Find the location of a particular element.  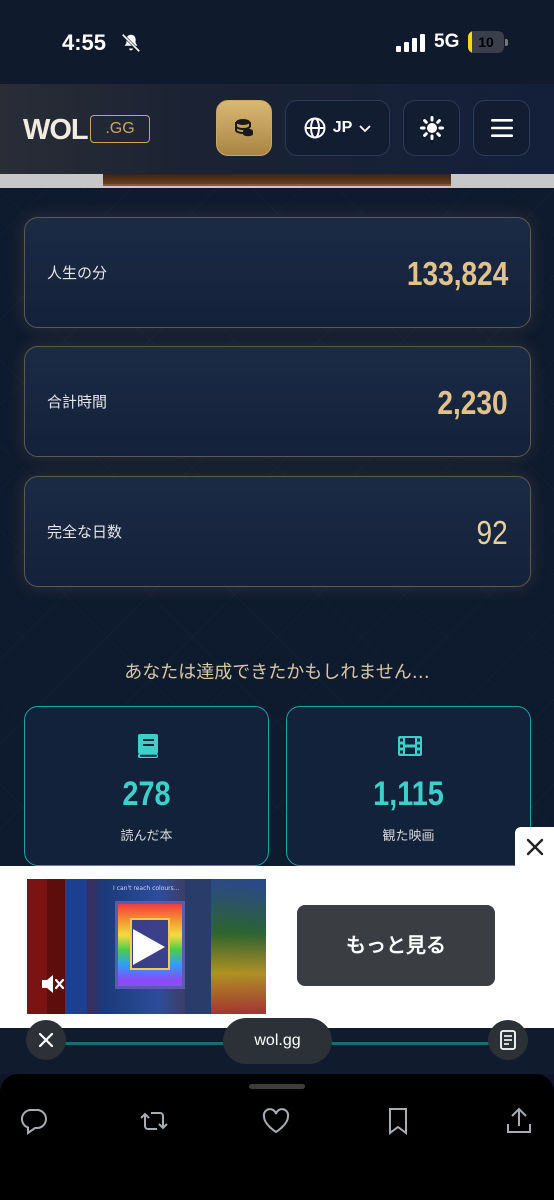

globe-icon is located at coordinates (315, 128).